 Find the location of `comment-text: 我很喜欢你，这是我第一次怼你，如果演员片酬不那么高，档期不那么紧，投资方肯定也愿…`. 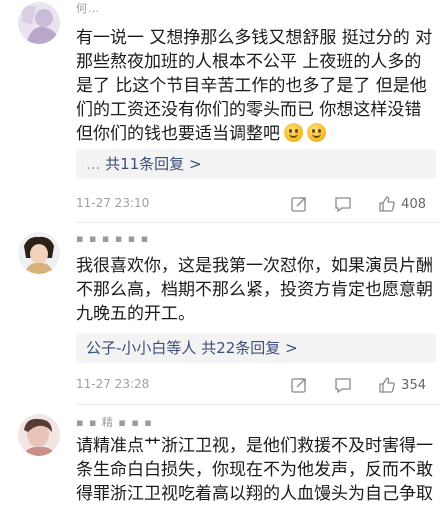

comment-text: 我很喜欢你，这是我第一次怼你，如果演员片酬不那么高，档期不那么紧，投资方肯定也愿… is located at coordinates (254, 290).